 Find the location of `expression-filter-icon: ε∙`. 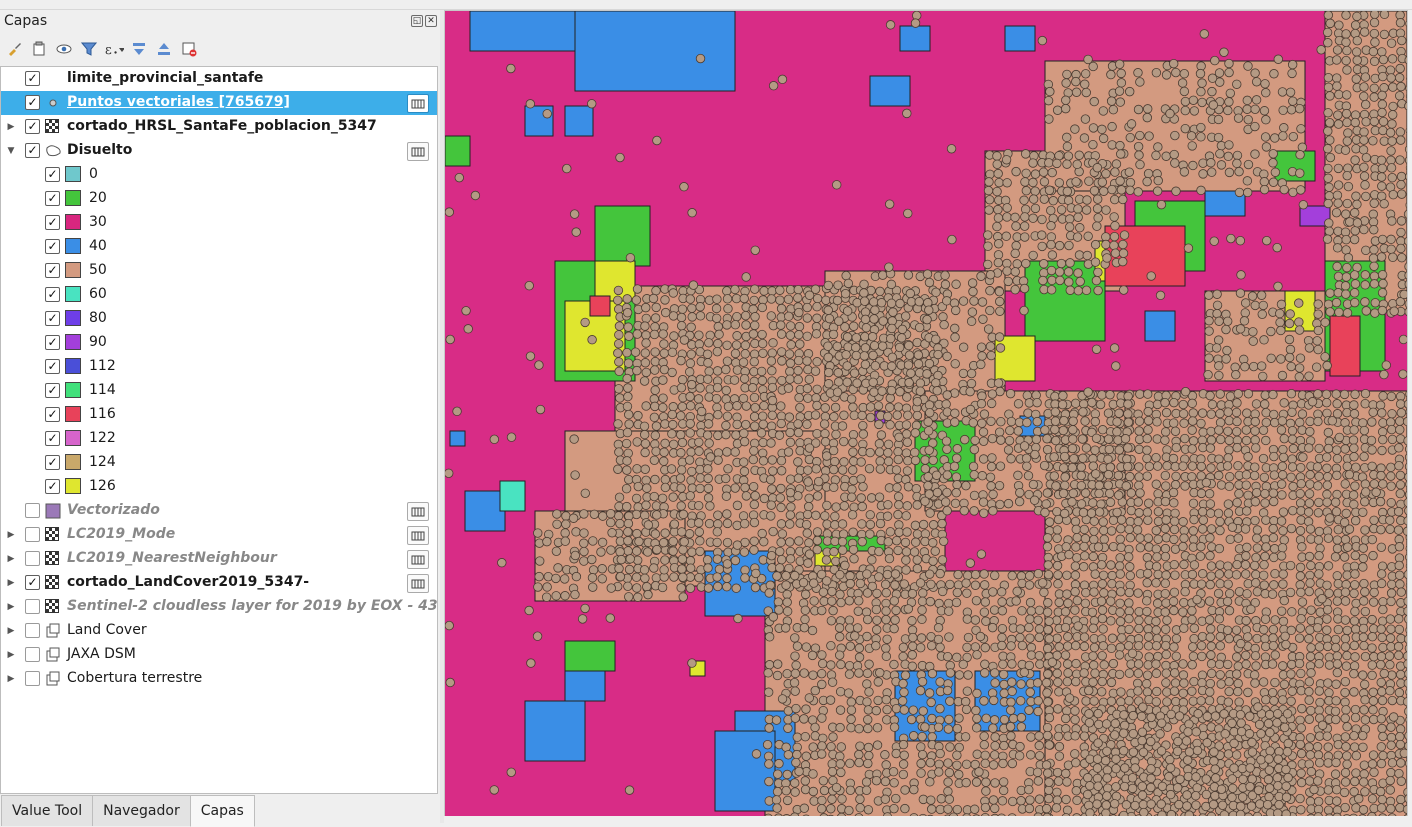

expression-filter-icon: ε∙ is located at coordinates (114, 49).